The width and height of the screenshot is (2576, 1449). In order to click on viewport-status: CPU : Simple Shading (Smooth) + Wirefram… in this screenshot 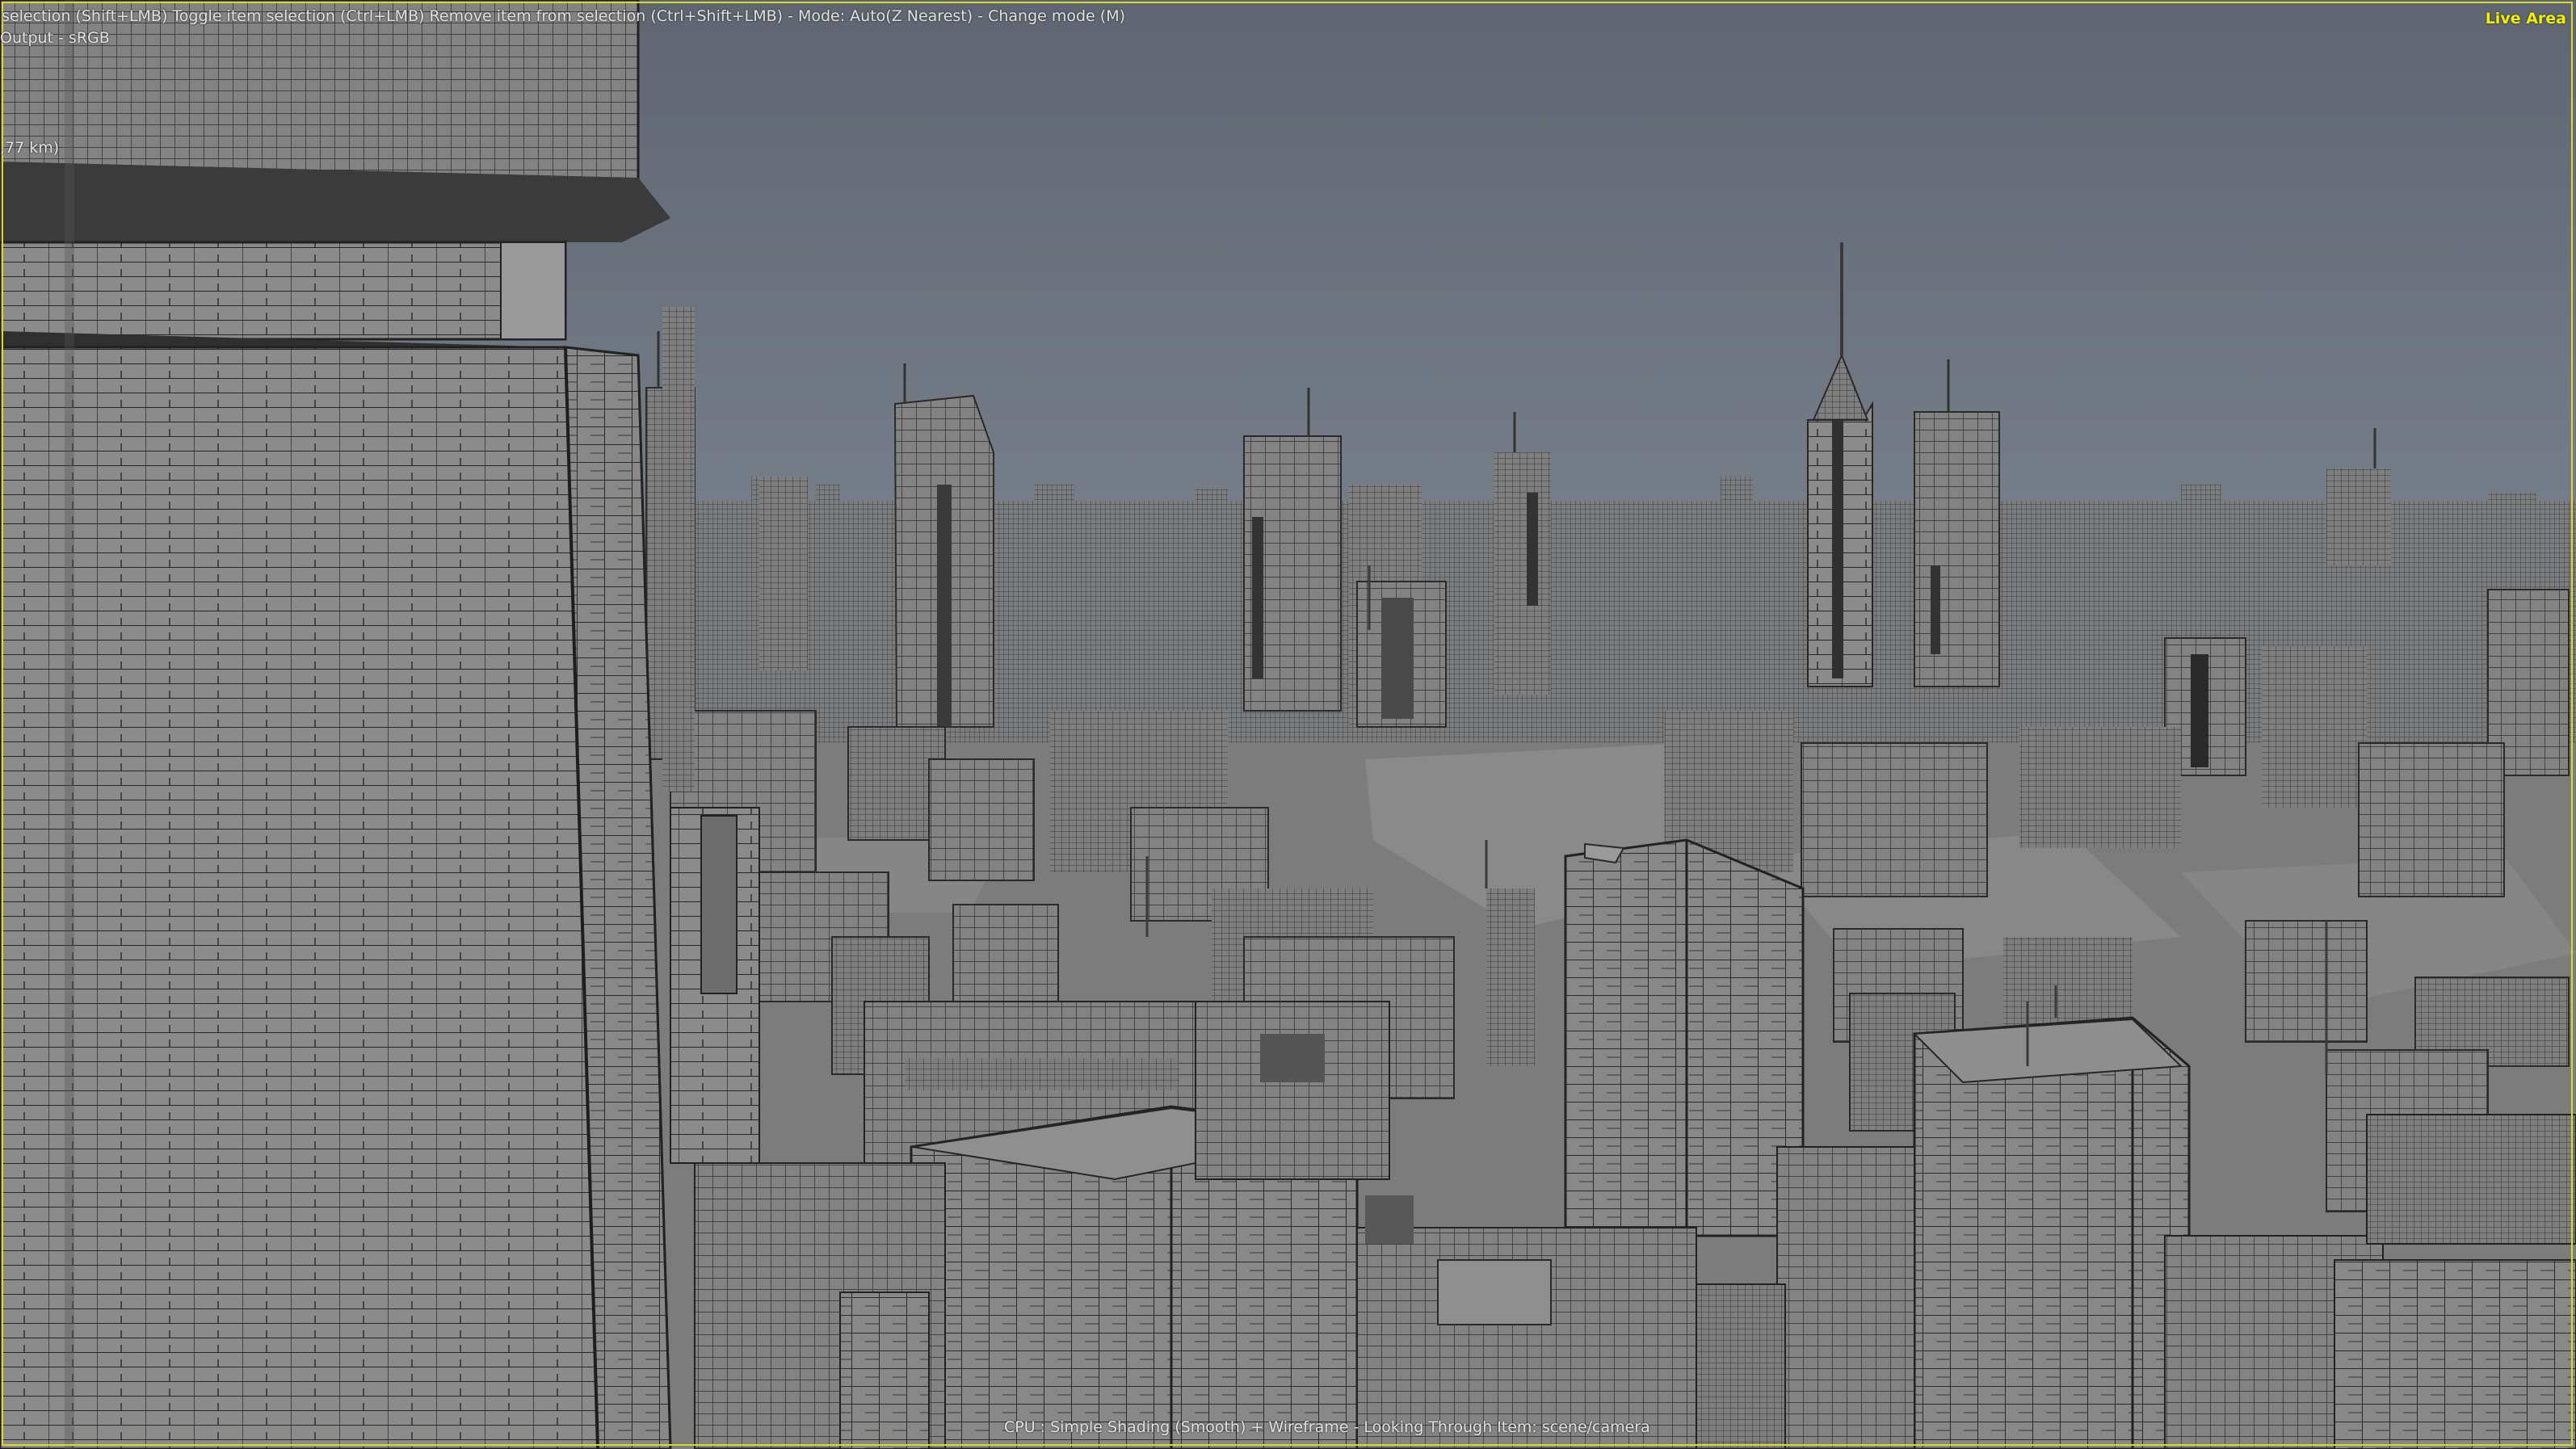, I will do `click(1327, 1427)`.